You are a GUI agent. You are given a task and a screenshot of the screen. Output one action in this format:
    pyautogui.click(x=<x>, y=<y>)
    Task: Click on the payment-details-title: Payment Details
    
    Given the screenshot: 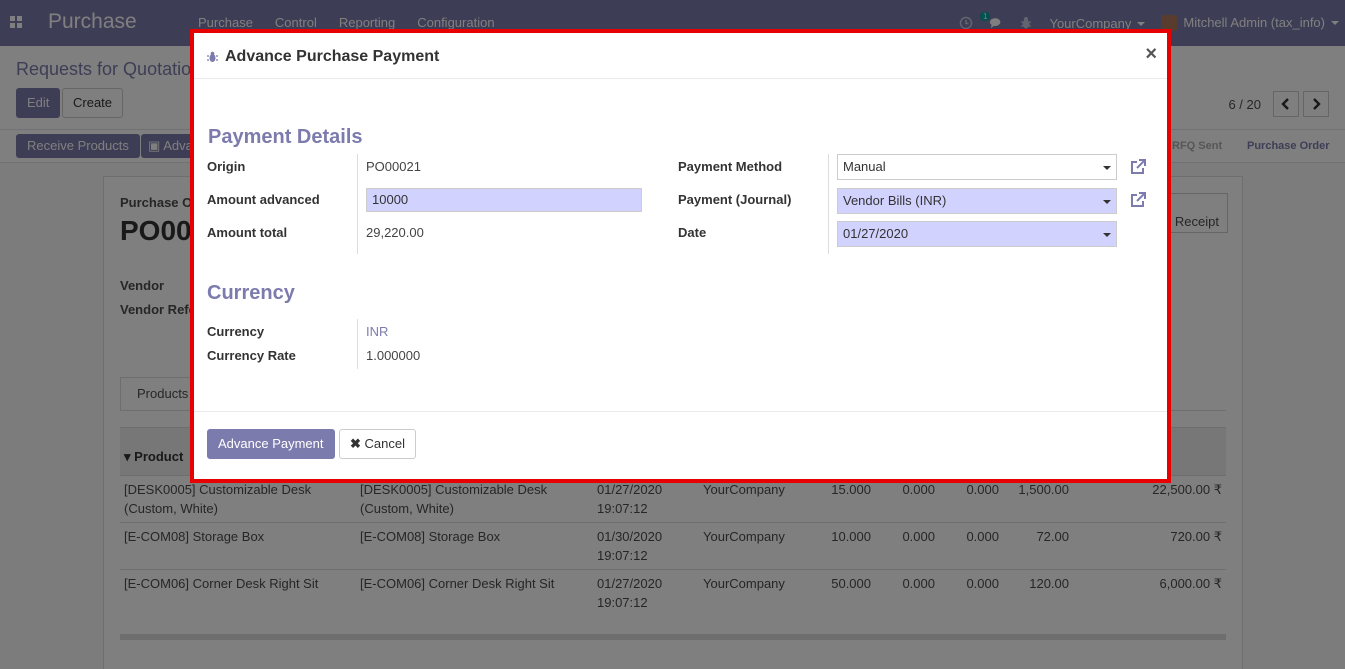 What is the action you would take?
    pyautogui.click(x=285, y=137)
    